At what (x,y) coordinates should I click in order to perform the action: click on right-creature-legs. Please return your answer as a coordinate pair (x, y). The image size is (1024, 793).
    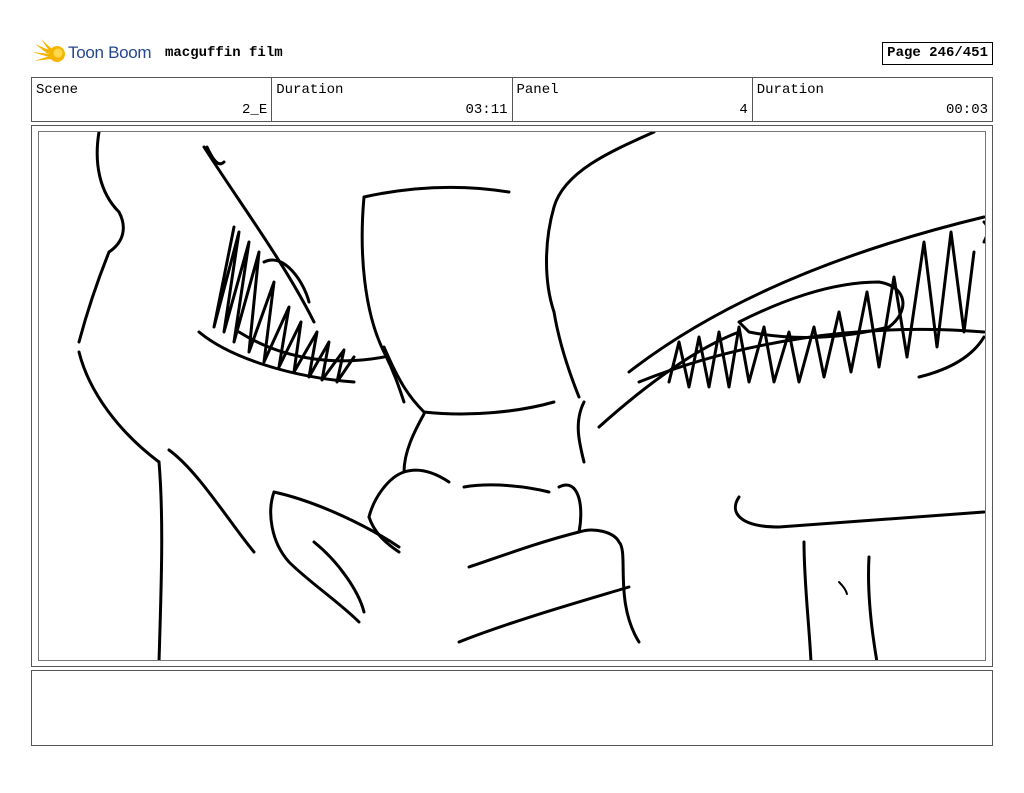
    Looking at the image, I should click on (807, 600).